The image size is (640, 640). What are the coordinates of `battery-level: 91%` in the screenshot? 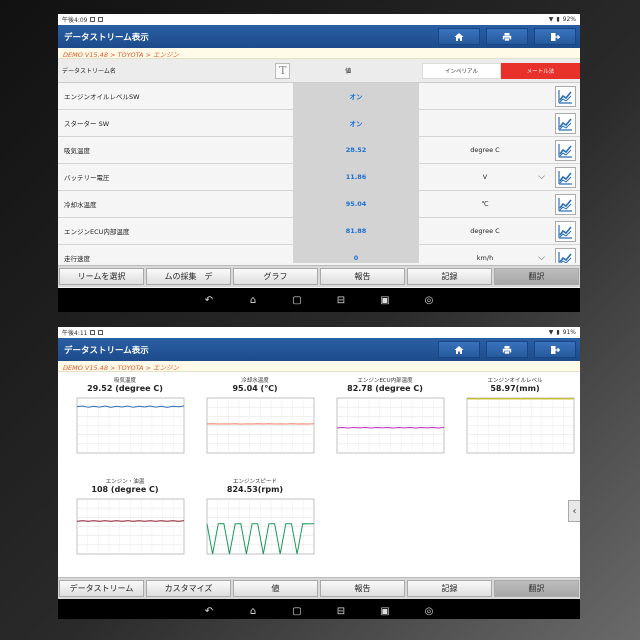 It's located at (569, 332).